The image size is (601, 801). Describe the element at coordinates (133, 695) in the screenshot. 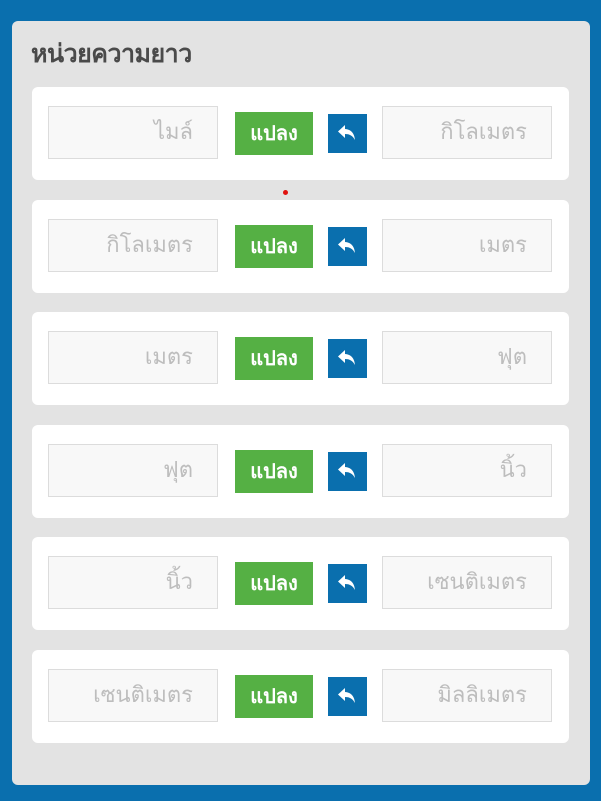

I see `unit-from-field: เซนติเมตร` at that location.